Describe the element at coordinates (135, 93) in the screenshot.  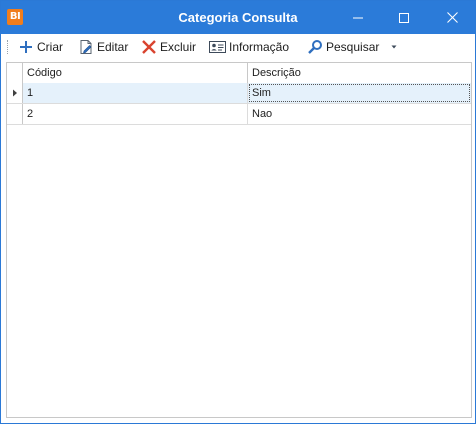
I see `cell-codigo: 1` at that location.